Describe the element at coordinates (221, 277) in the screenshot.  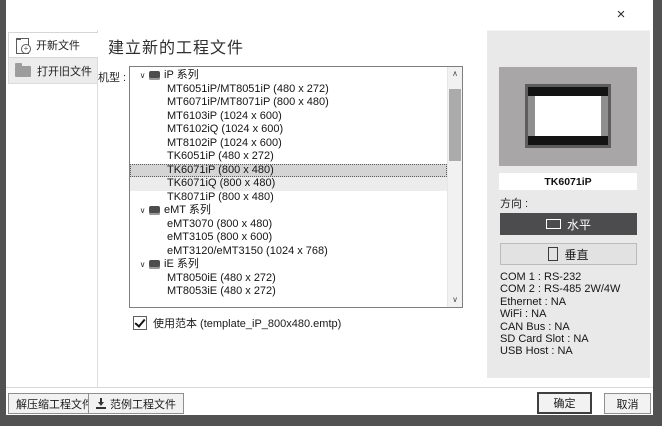
I see `model-tree-row-label: MT8050iE (480 x 272)` at that location.